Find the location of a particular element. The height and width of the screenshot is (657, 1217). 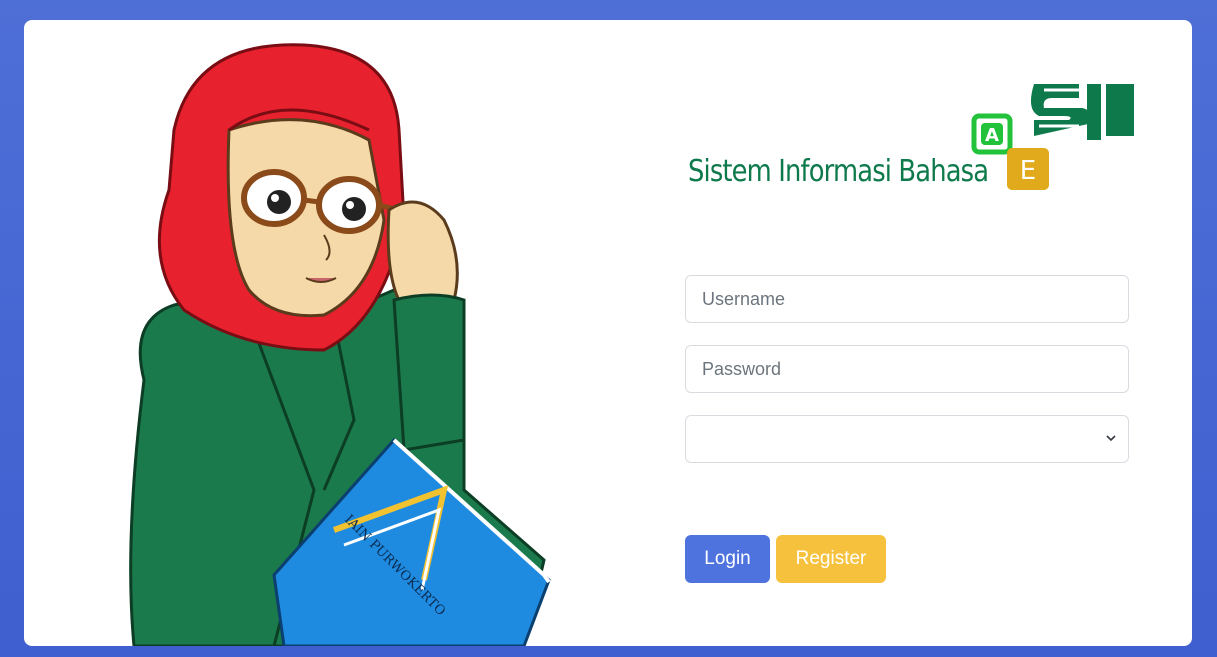

sib-logo: A E Sistem Informasi Bahasa is located at coordinates (909, 140).